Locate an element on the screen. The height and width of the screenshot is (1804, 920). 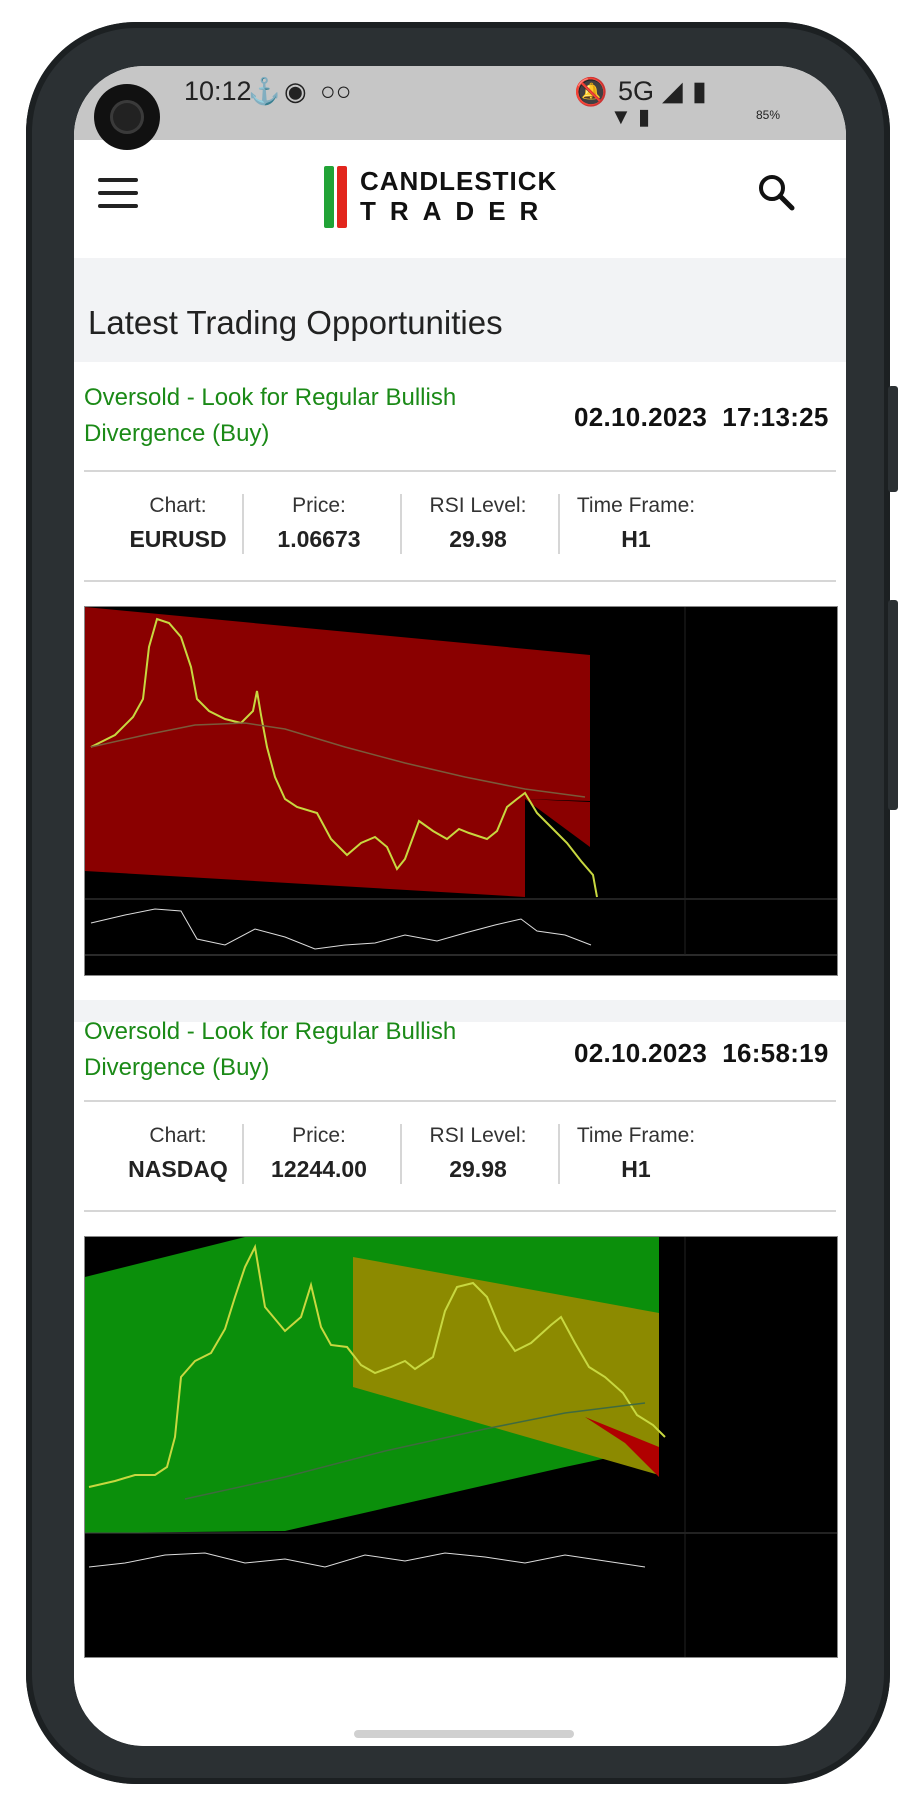
candlestick-trader-logo: CANDLESTICK TRADER is located at coordinates (454, 198).